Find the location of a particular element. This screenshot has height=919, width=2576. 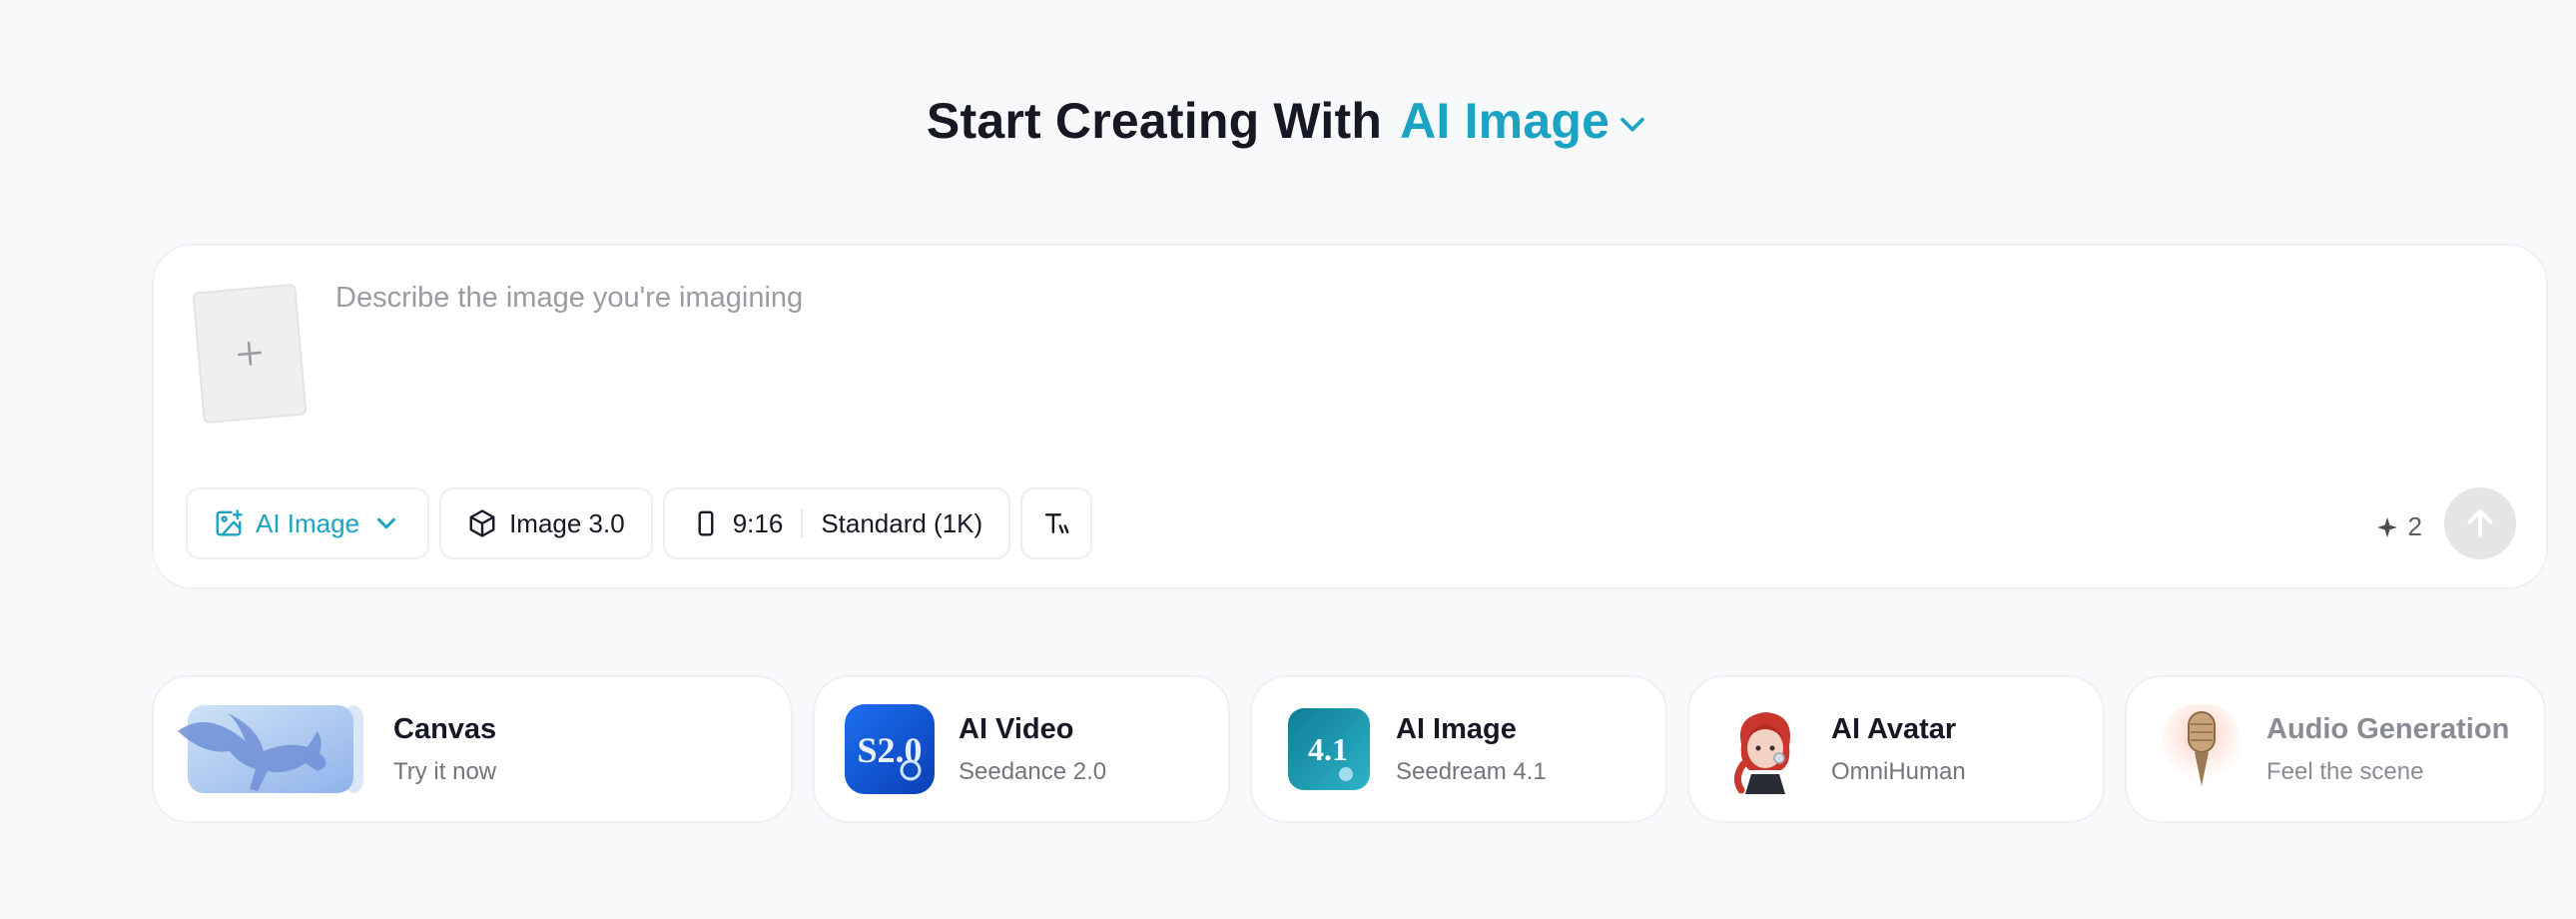

feature-card-audio-generation: Audio Generation Feel the scene is located at coordinates (2335, 749).